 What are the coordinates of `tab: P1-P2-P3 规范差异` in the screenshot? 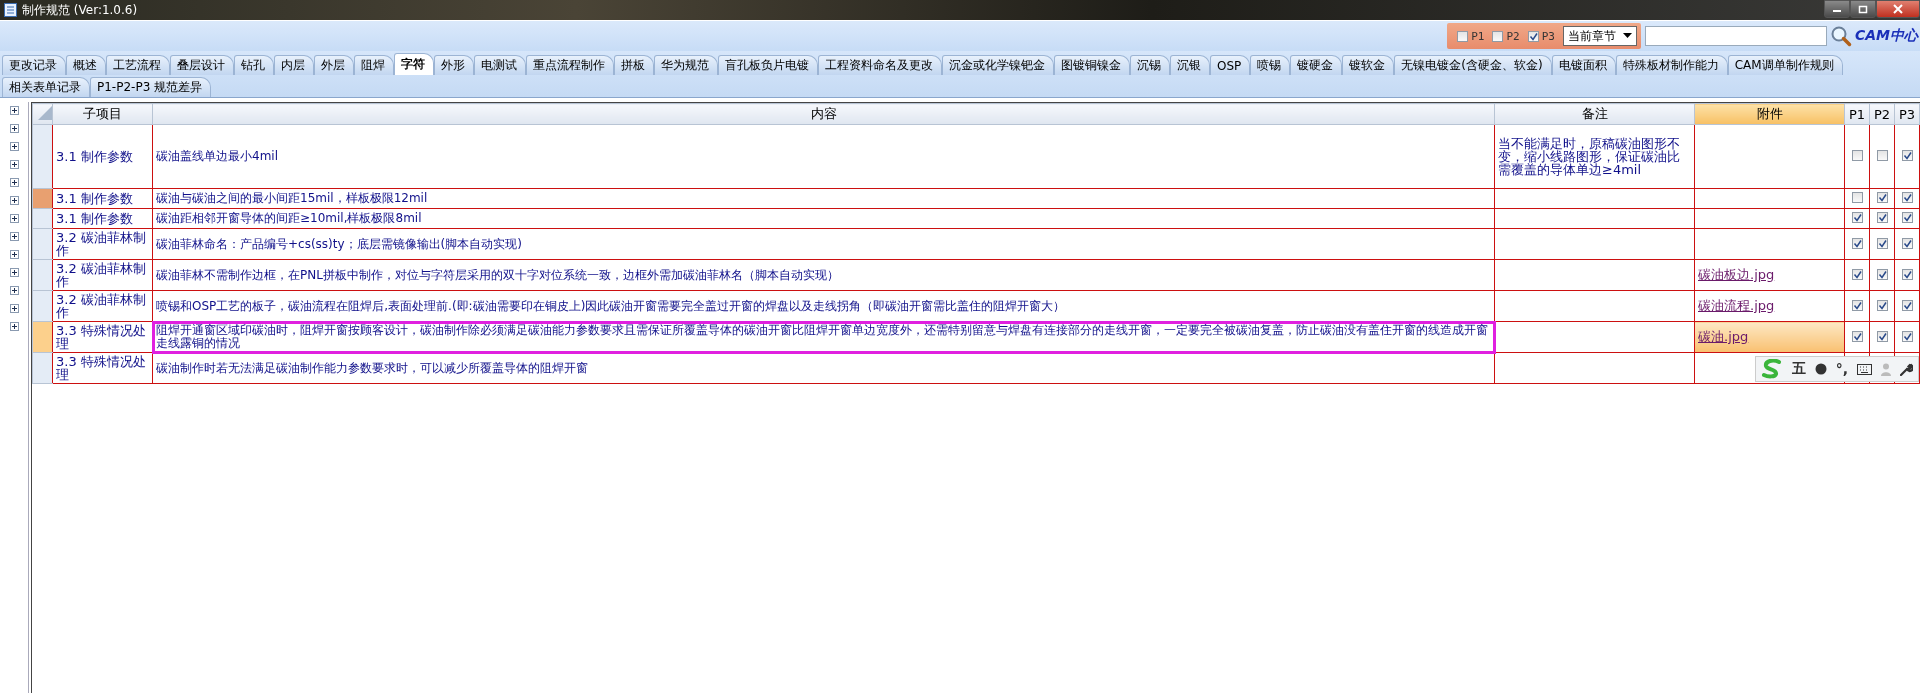 It's located at (151, 87).